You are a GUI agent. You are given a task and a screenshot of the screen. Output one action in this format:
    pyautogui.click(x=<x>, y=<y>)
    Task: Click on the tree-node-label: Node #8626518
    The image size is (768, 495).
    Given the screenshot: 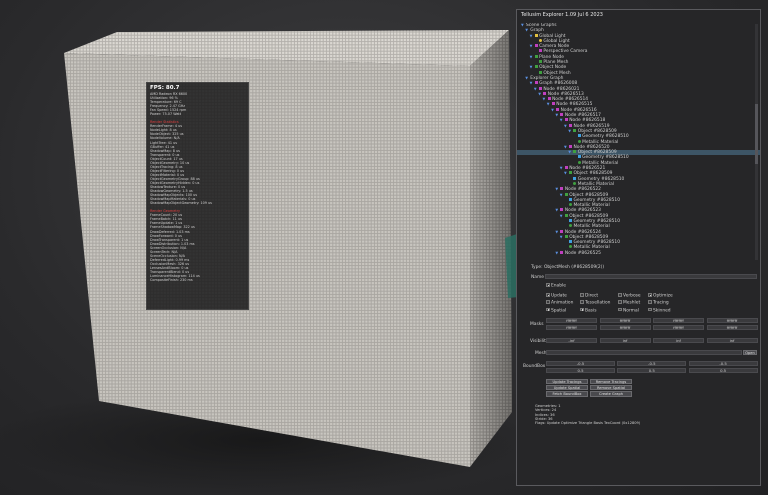 What is the action you would take?
    pyautogui.click(x=587, y=121)
    